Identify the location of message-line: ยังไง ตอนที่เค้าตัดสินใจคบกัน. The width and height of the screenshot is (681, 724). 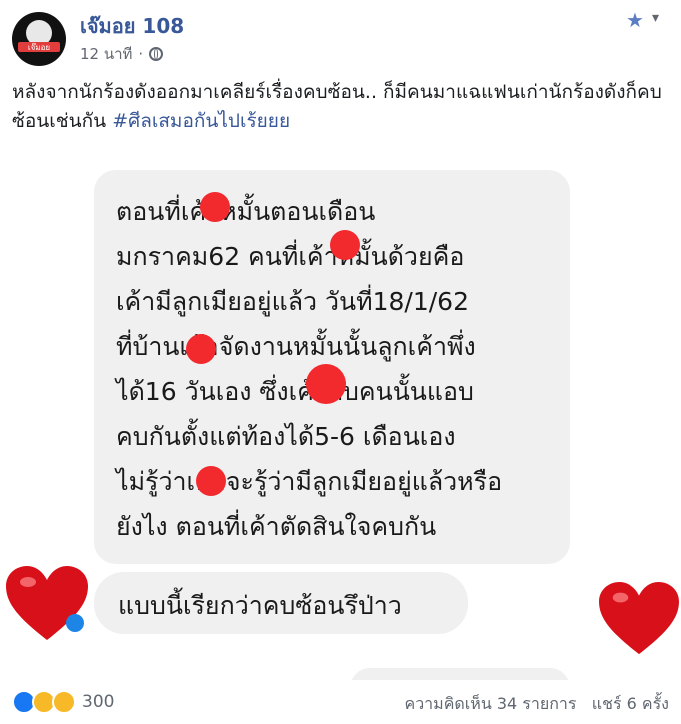
(276, 526).